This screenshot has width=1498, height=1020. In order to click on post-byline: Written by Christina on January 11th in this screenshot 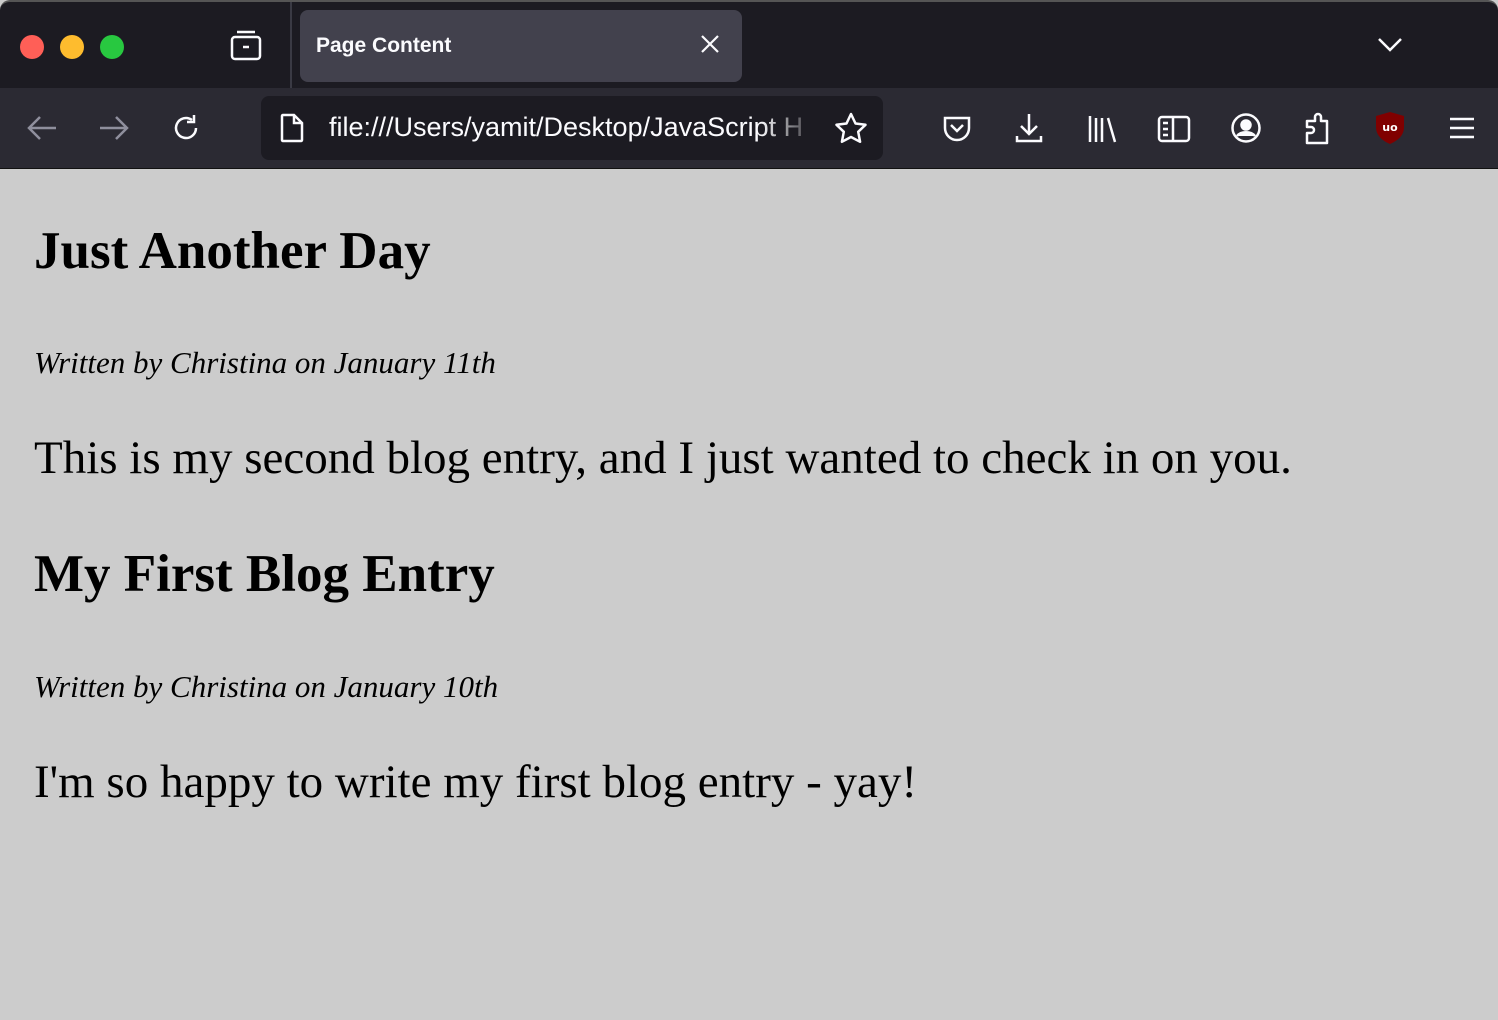, I will do `click(265, 362)`.